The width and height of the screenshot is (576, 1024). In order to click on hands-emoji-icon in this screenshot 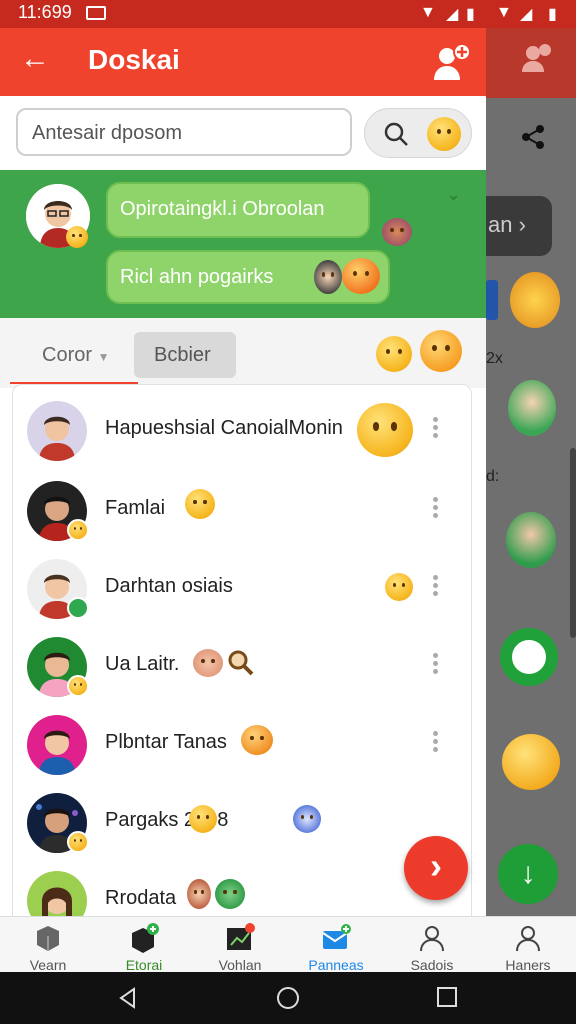, I will do `click(208, 663)`.